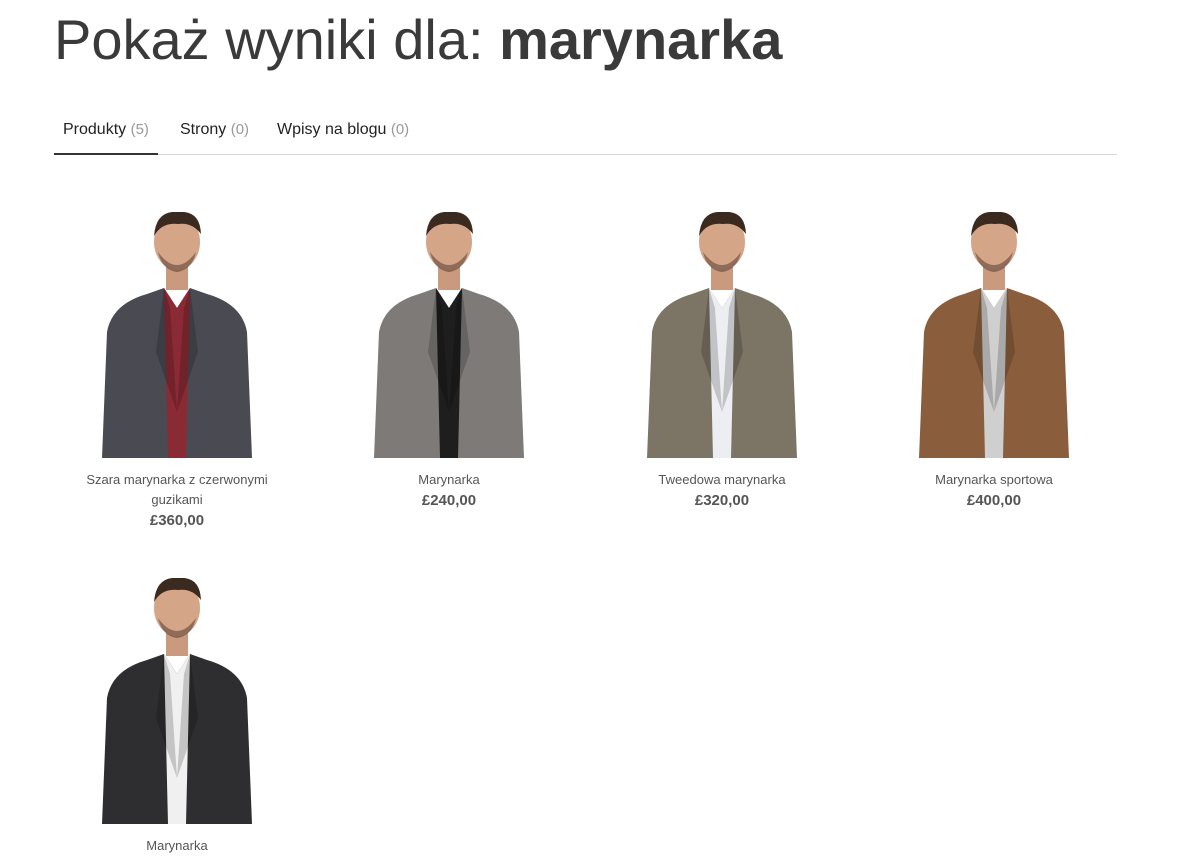  What do you see at coordinates (139, 129) in the screenshot?
I see `tab-products-count: (5)` at bounding box center [139, 129].